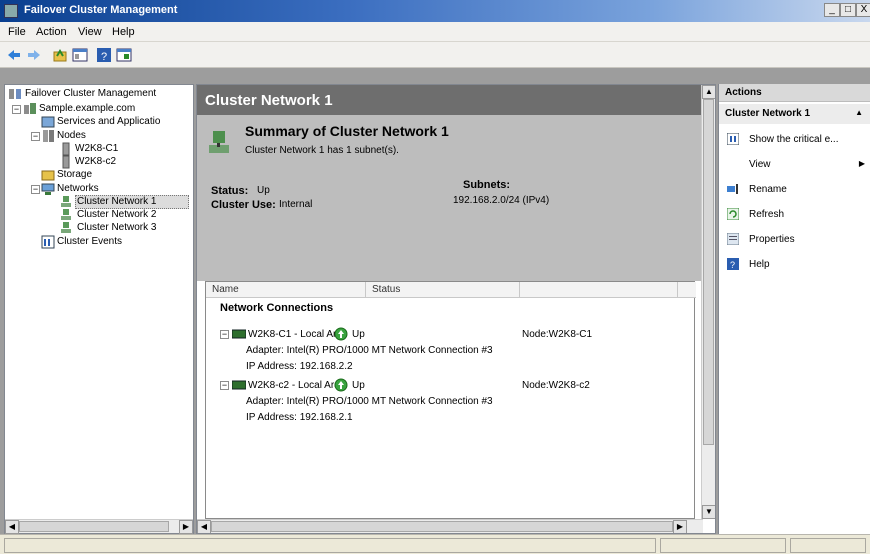 Image resolution: width=870 pixels, height=554 pixels. What do you see at coordinates (230, 191) in the screenshot?
I see `status-label: Status:` at bounding box center [230, 191].